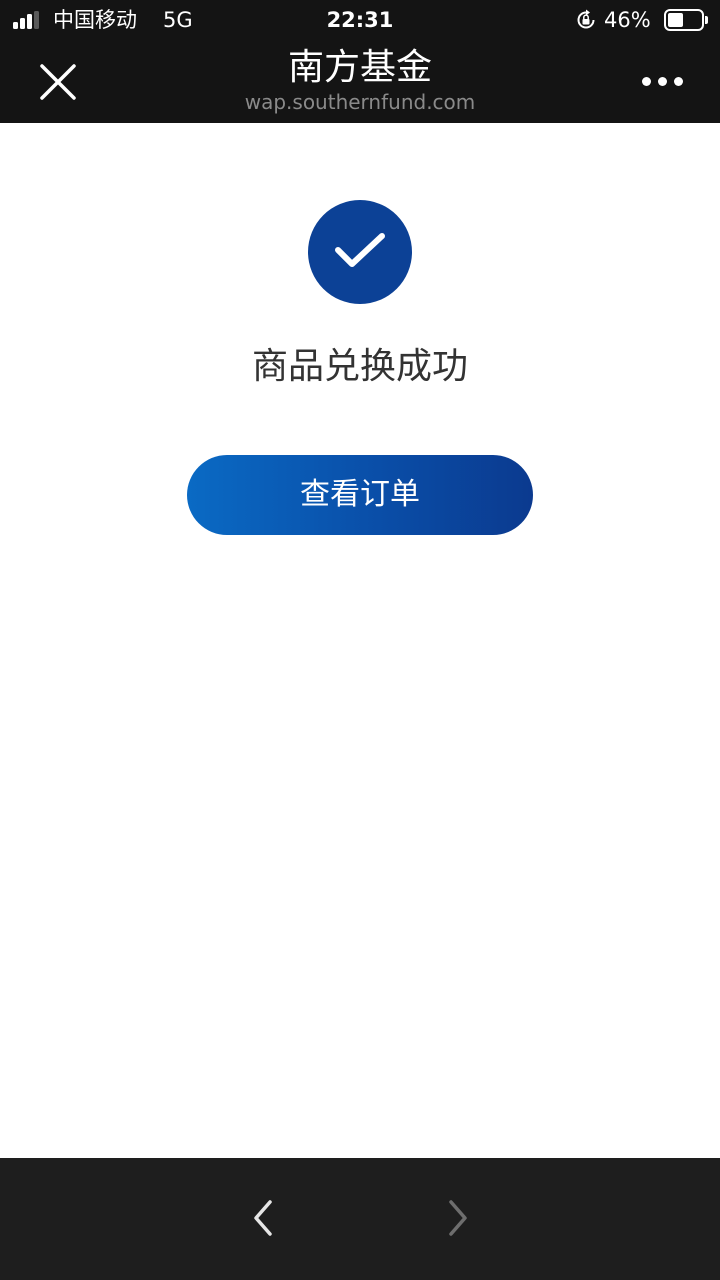 The height and width of the screenshot is (1280, 720). What do you see at coordinates (360, 102) in the screenshot?
I see `page-url: wap.southernfund.com` at bounding box center [360, 102].